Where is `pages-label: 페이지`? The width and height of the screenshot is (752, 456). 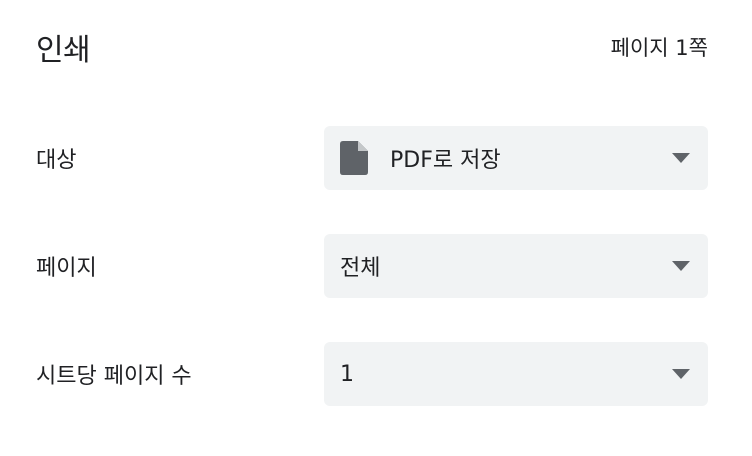 pages-label: 페이지 is located at coordinates (66, 268).